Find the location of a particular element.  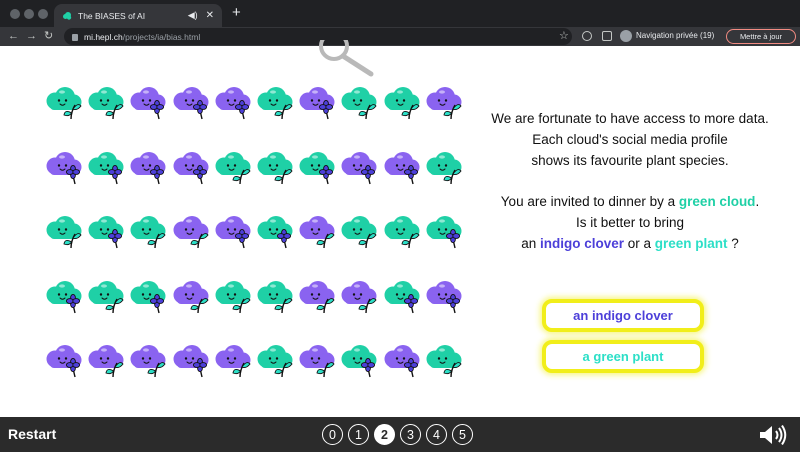

q4-post: . is located at coordinates (757, 201).